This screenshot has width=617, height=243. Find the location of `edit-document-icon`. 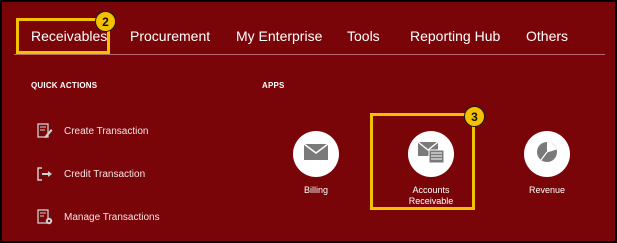

edit-document-icon is located at coordinates (45, 131).